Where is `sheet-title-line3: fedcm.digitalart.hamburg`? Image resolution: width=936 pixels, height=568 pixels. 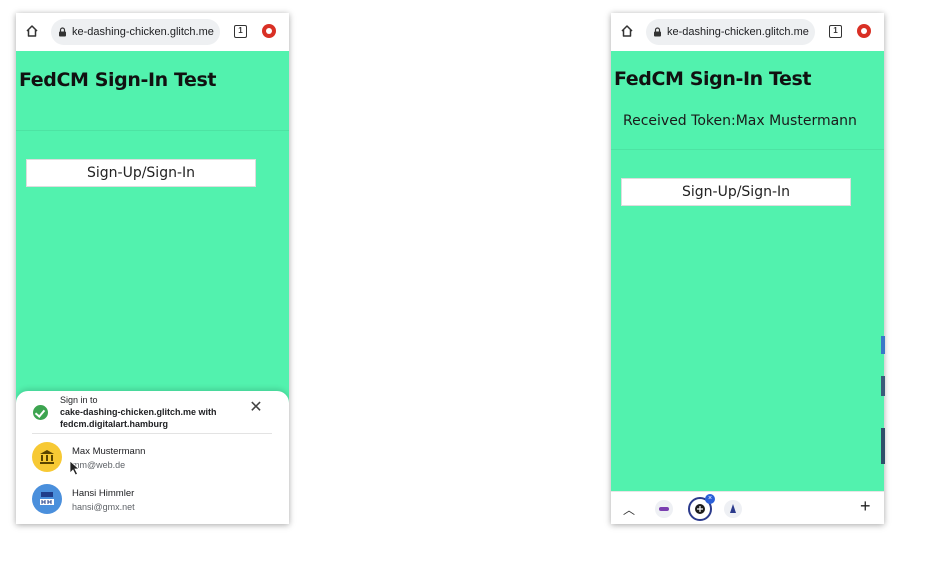
sheet-title-line3: fedcm.digitalart.hamburg is located at coordinates (114, 424).